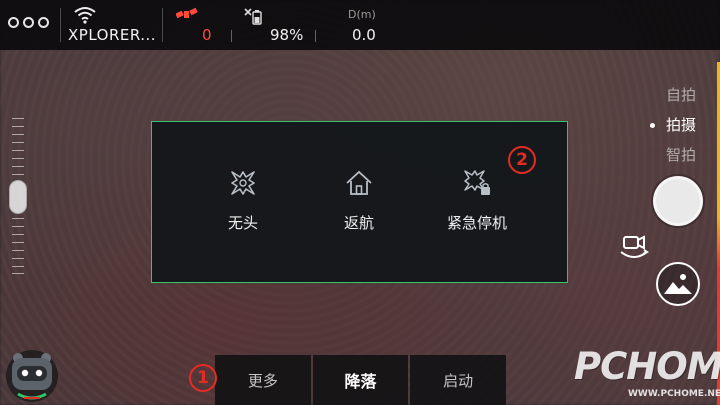  I want to click on return-home-button: 返航, so click(359, 200).